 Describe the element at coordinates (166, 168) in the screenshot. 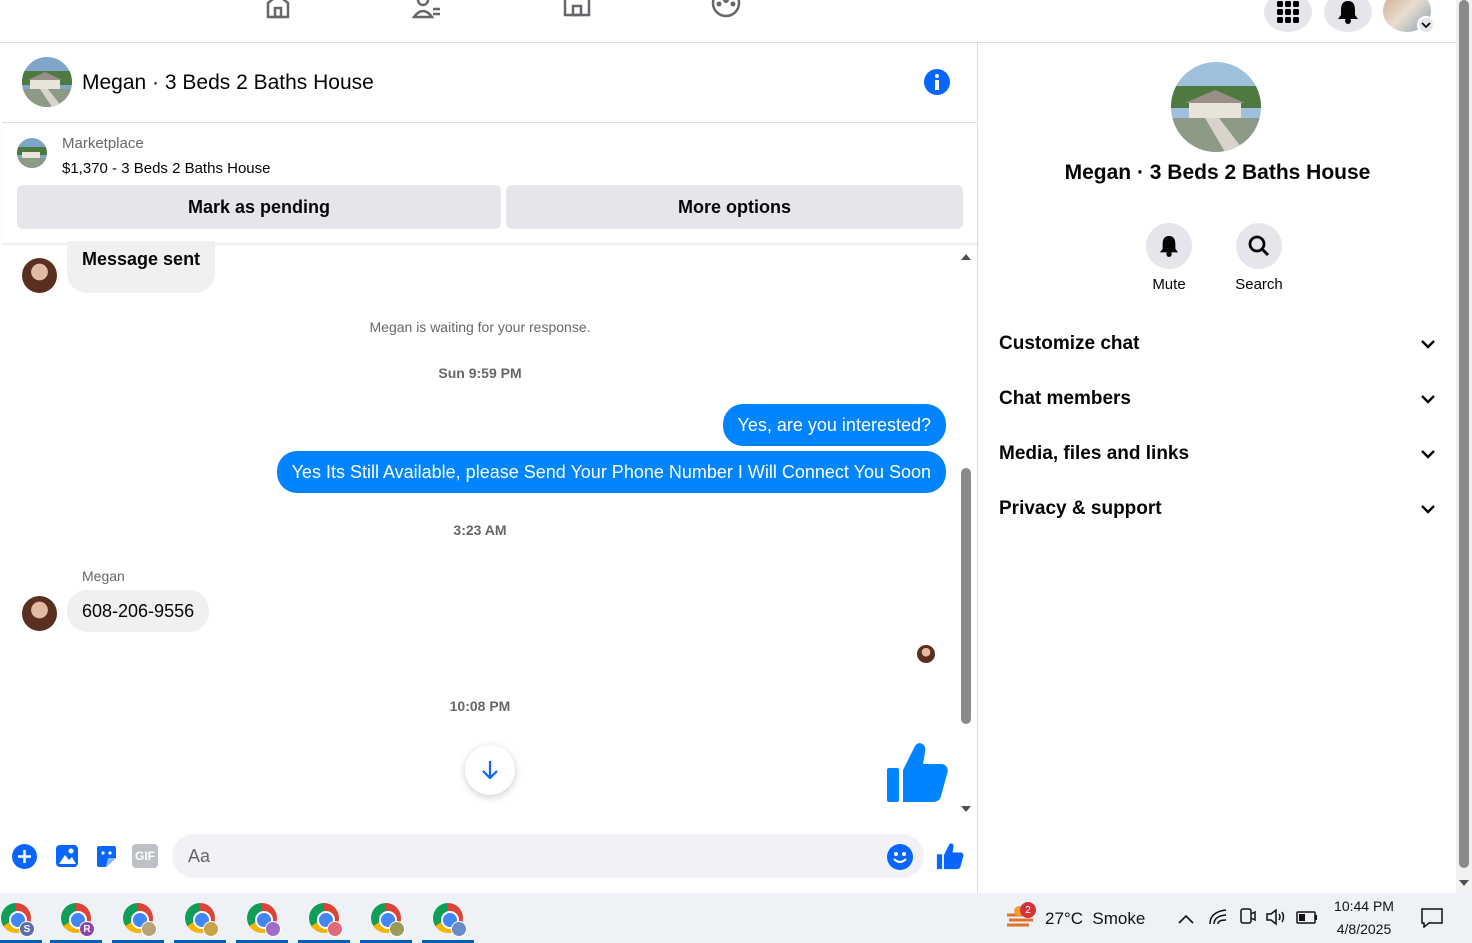

I see `listing-title: $1,370 - 3 Beds 2 Baths House` at that location.